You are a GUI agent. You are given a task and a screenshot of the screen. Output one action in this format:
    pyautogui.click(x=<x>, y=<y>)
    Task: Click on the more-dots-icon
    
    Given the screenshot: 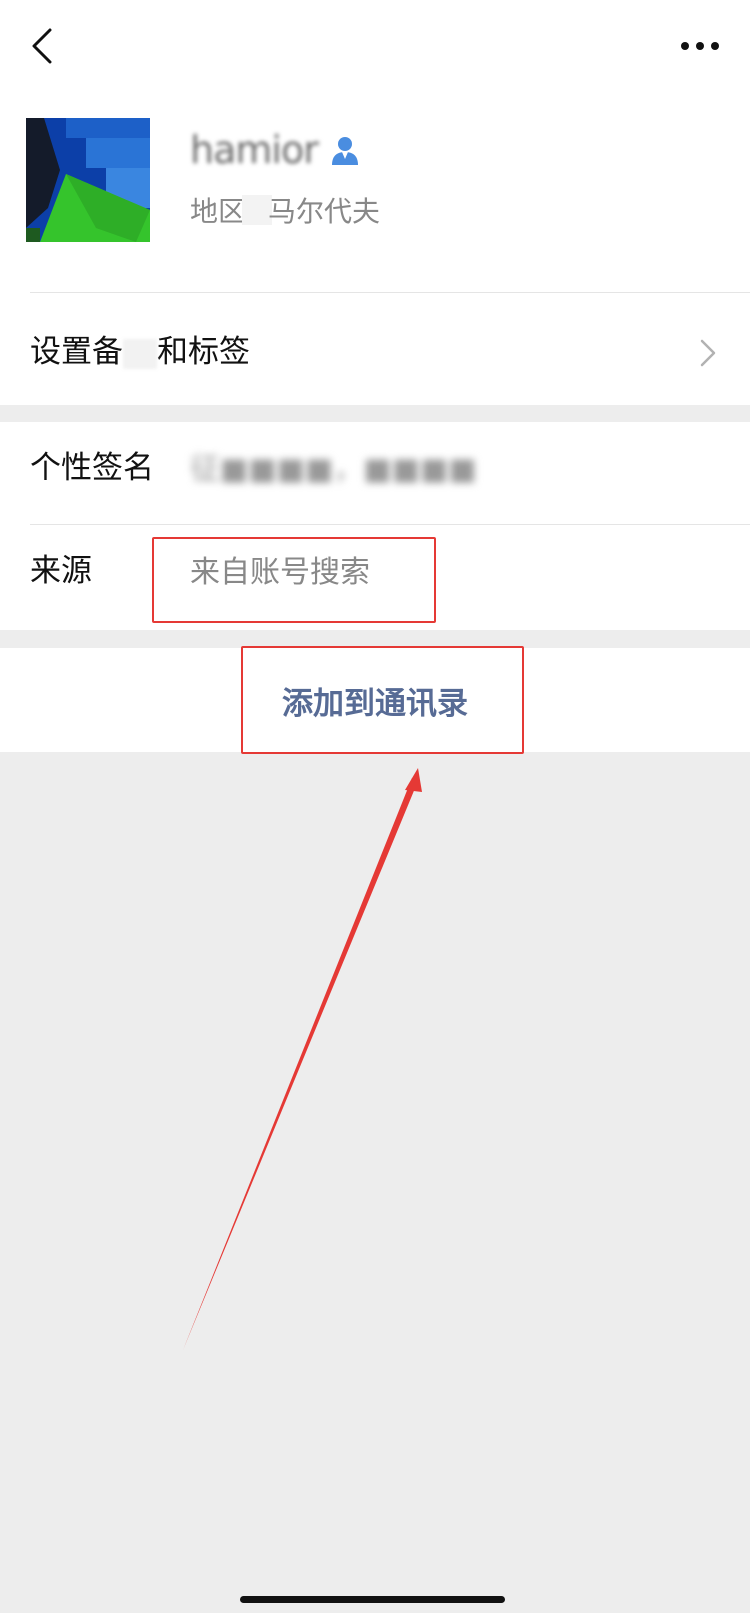 What is the action you would take?
    pyautogui.click(x=700, y=46)
    